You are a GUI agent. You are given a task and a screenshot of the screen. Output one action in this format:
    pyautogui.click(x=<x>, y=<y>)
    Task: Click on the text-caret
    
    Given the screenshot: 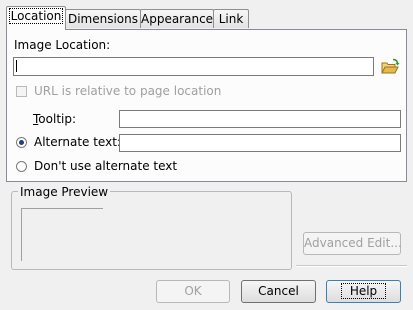 What is the action you would take?
    pyautogui.click(x=16, y=66)
    